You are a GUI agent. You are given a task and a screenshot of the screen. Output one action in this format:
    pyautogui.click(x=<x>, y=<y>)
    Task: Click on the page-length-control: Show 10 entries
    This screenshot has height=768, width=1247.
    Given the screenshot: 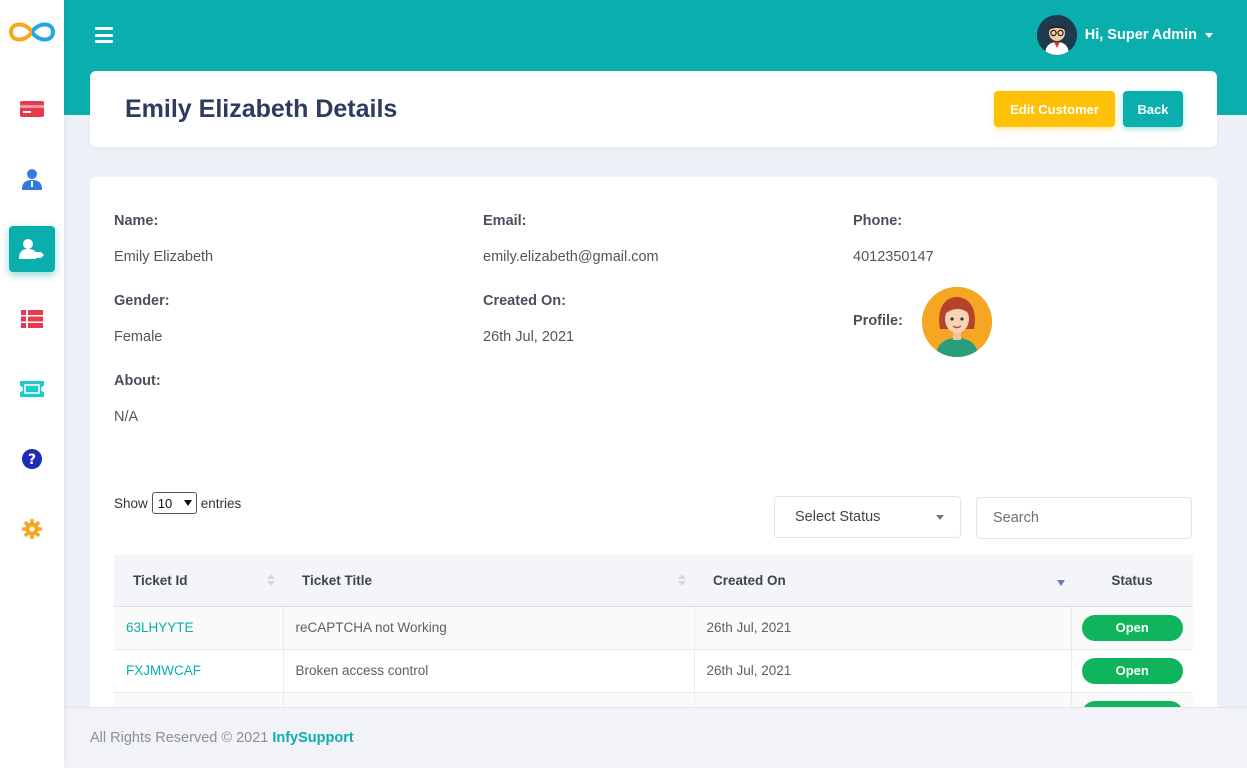 What is the action you would take?
    pyautogui.click(x=177, y=503)
    